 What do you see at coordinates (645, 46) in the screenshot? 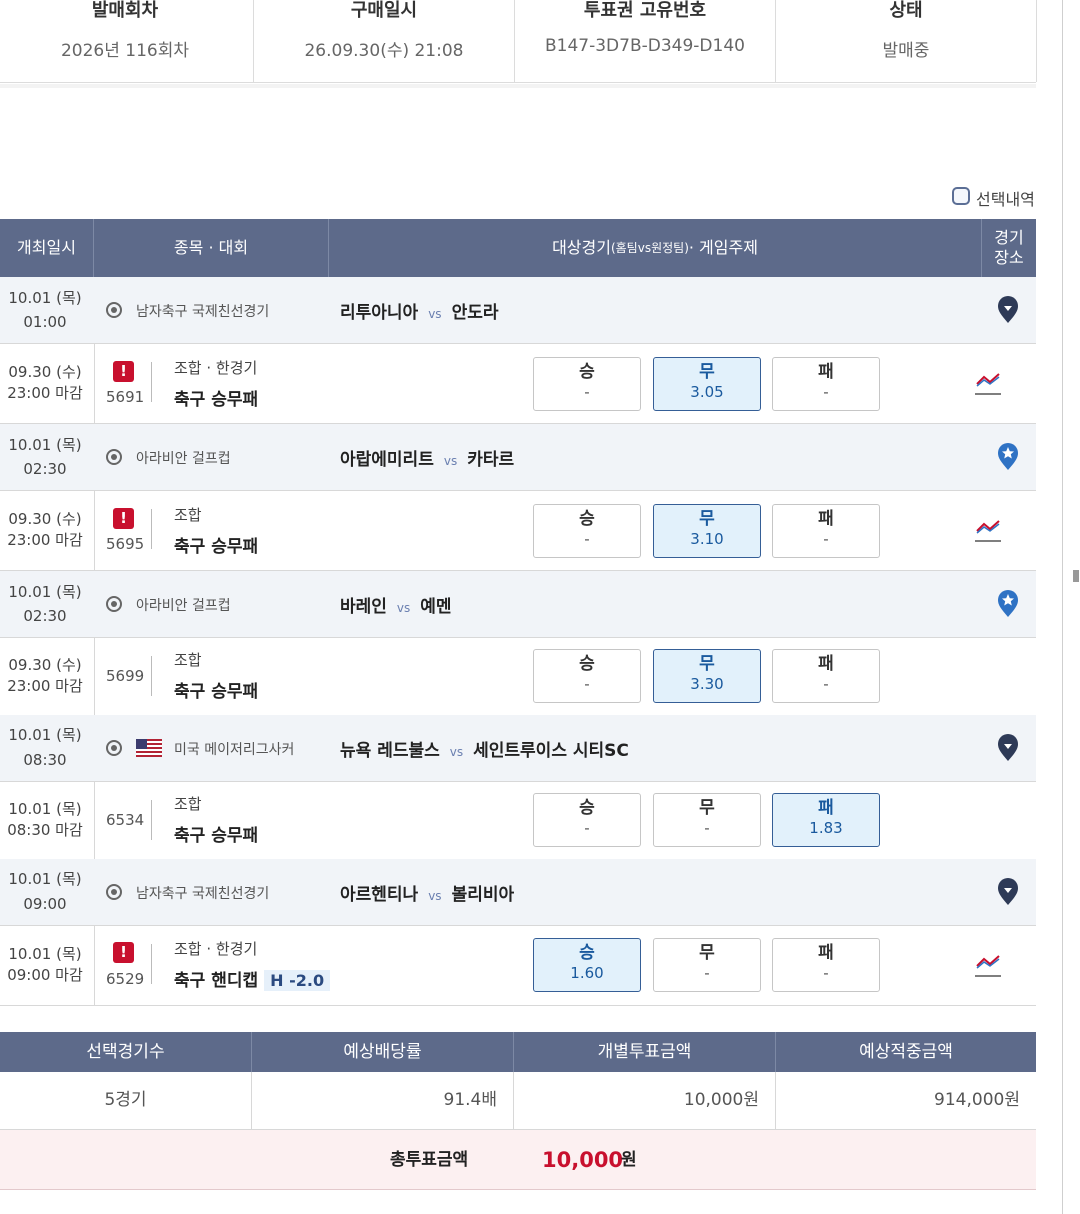
I see `serial-value: B147-3D7B-D349-D140` at bounding box center [645, 46].